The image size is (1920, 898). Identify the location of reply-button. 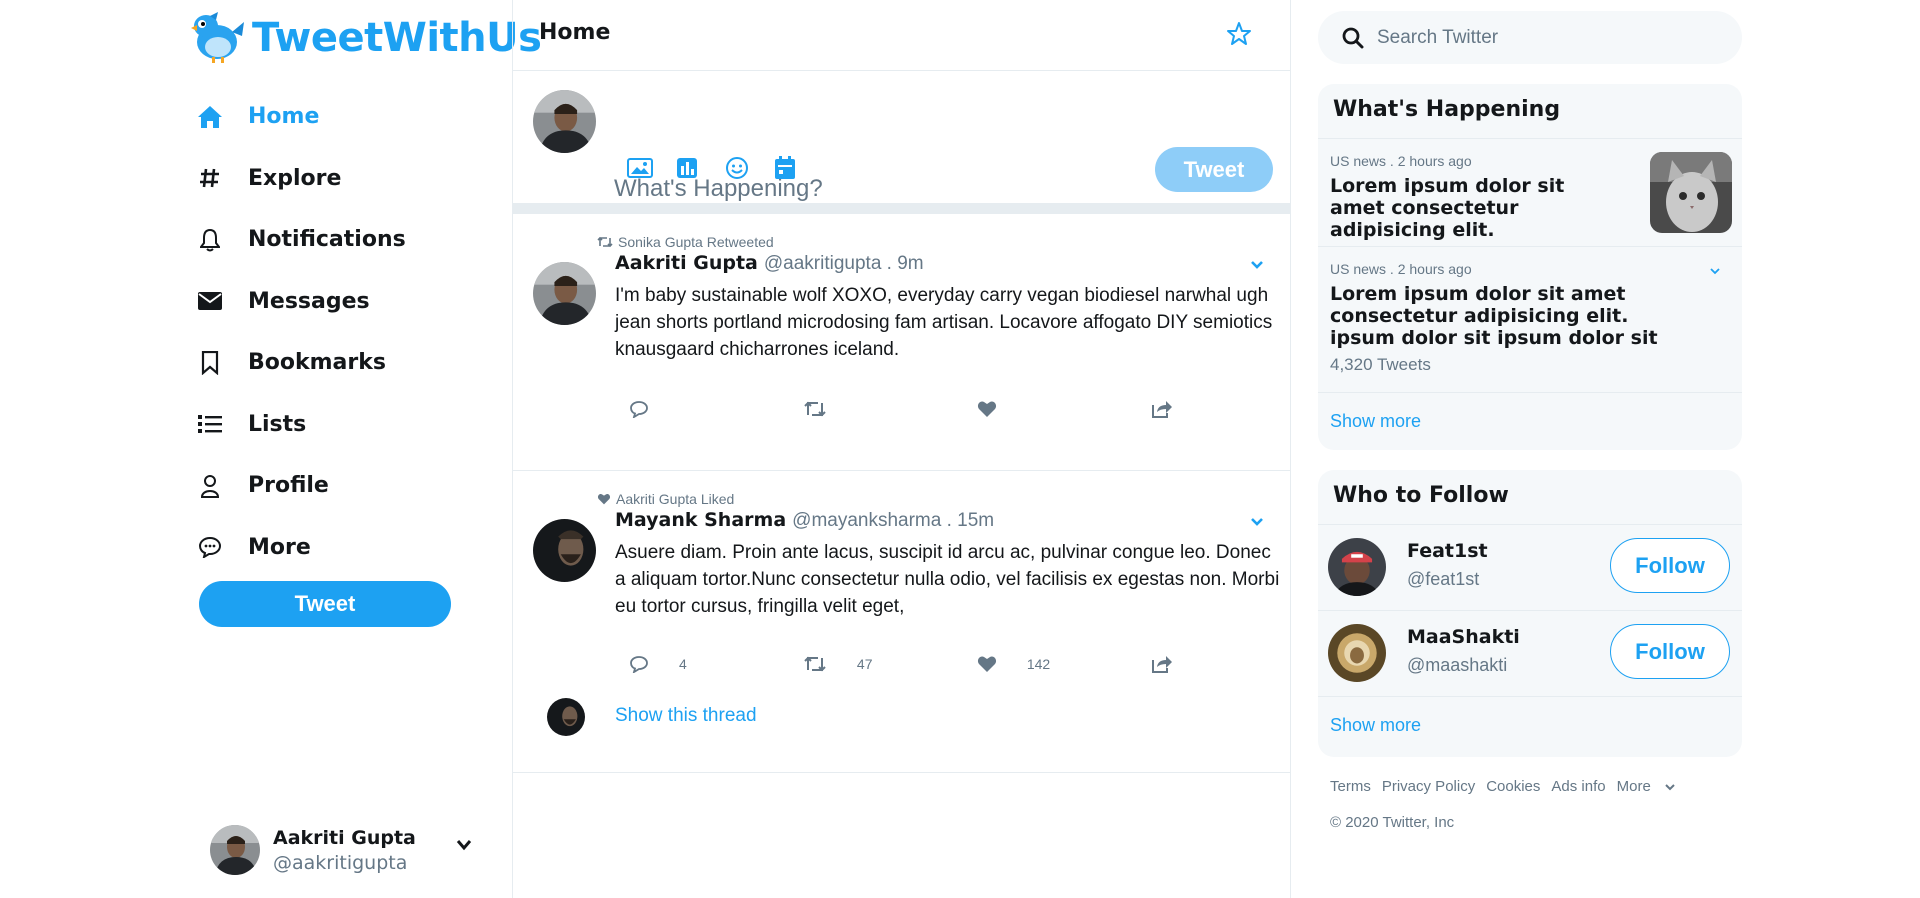
(716, 409).